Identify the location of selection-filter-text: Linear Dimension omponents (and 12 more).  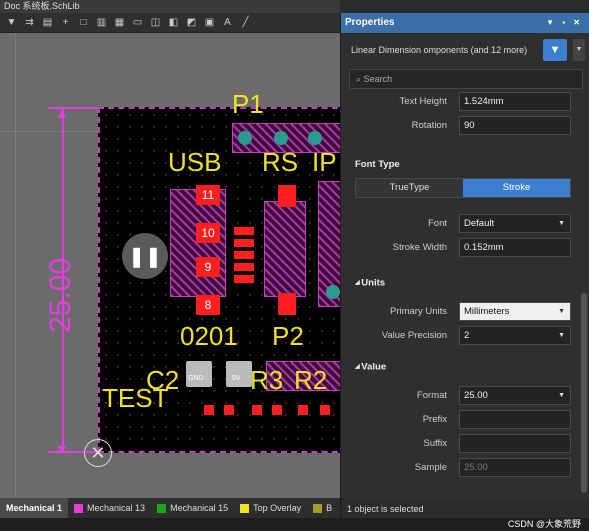
(439, 50).